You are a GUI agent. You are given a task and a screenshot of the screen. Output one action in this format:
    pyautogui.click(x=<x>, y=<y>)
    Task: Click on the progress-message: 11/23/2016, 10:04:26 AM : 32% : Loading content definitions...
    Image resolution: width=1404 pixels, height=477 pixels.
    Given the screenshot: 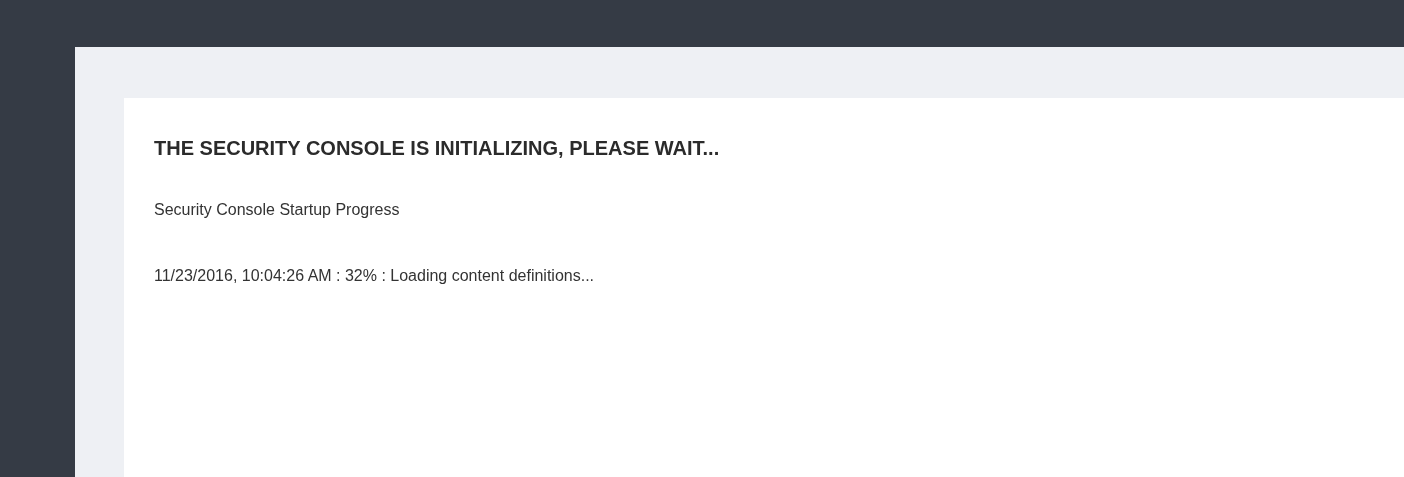 What is the action you would take?
    pyautogui.click(x=375, y=276)
    